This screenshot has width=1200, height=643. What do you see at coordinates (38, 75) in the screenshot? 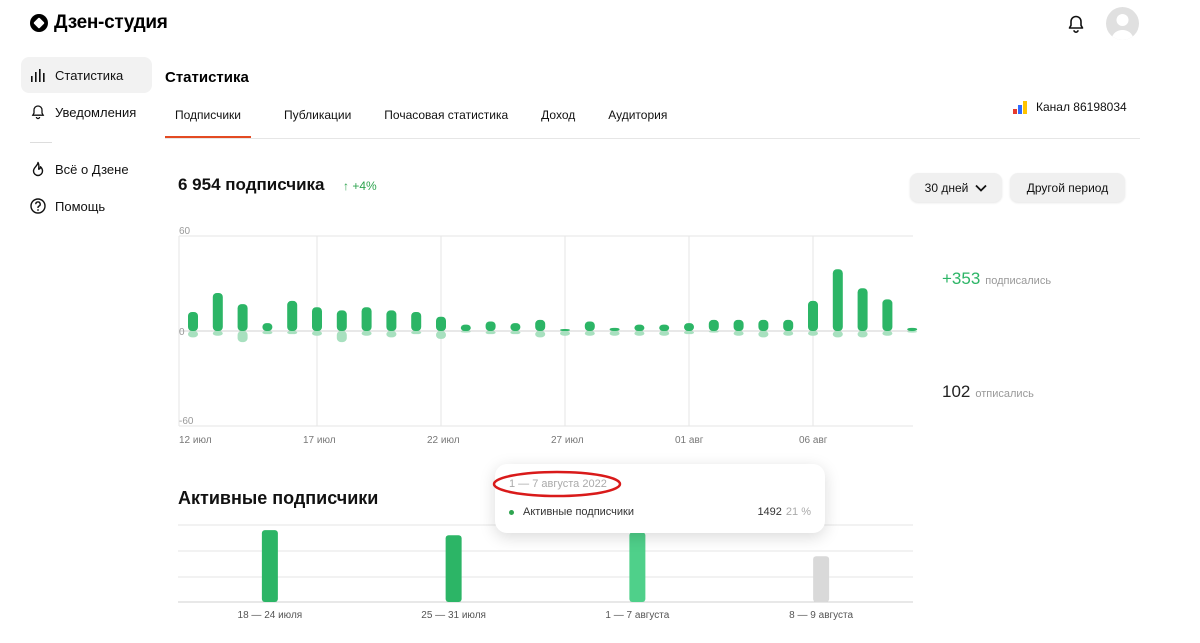
I see `bar-chart-icon` at bounding box center [38, 75].